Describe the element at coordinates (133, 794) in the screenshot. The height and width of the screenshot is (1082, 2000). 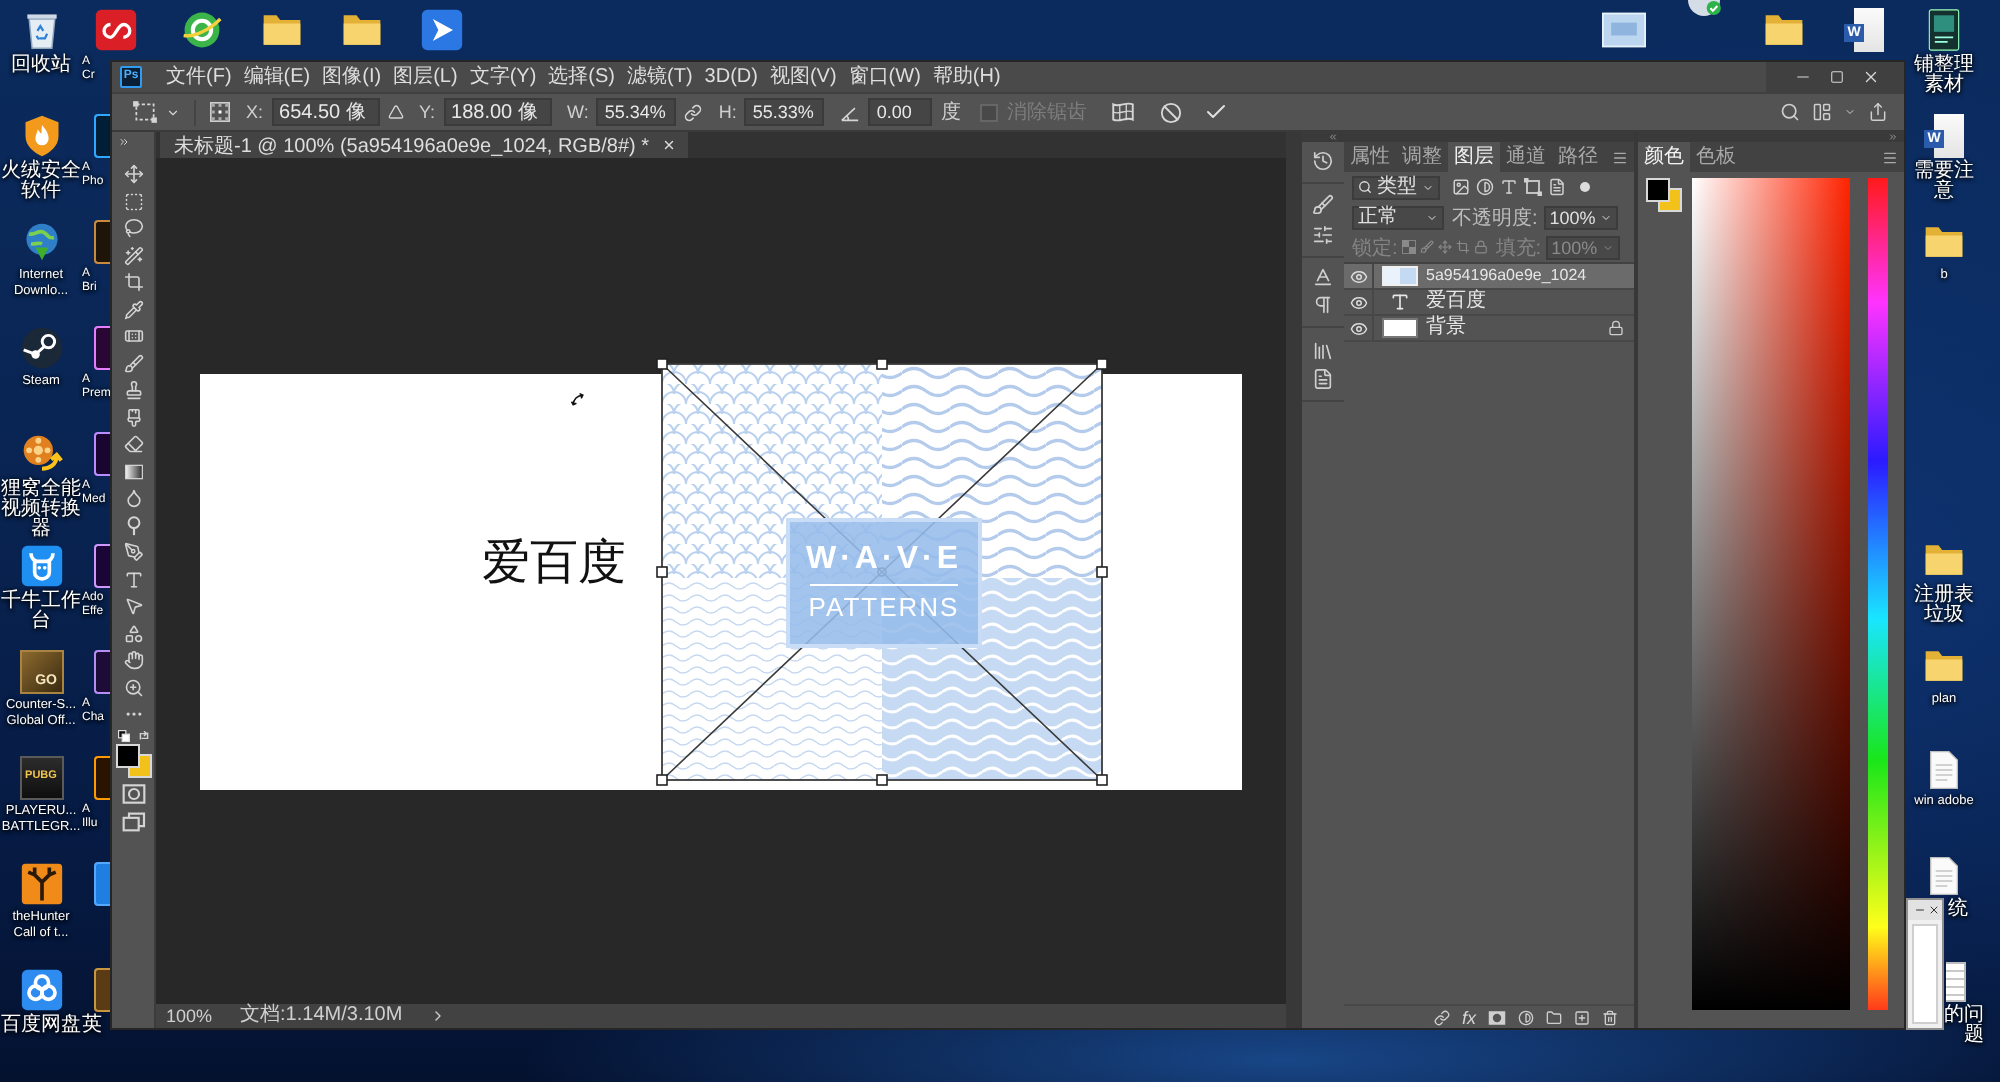
I see `quick-mask-icon` at that location.